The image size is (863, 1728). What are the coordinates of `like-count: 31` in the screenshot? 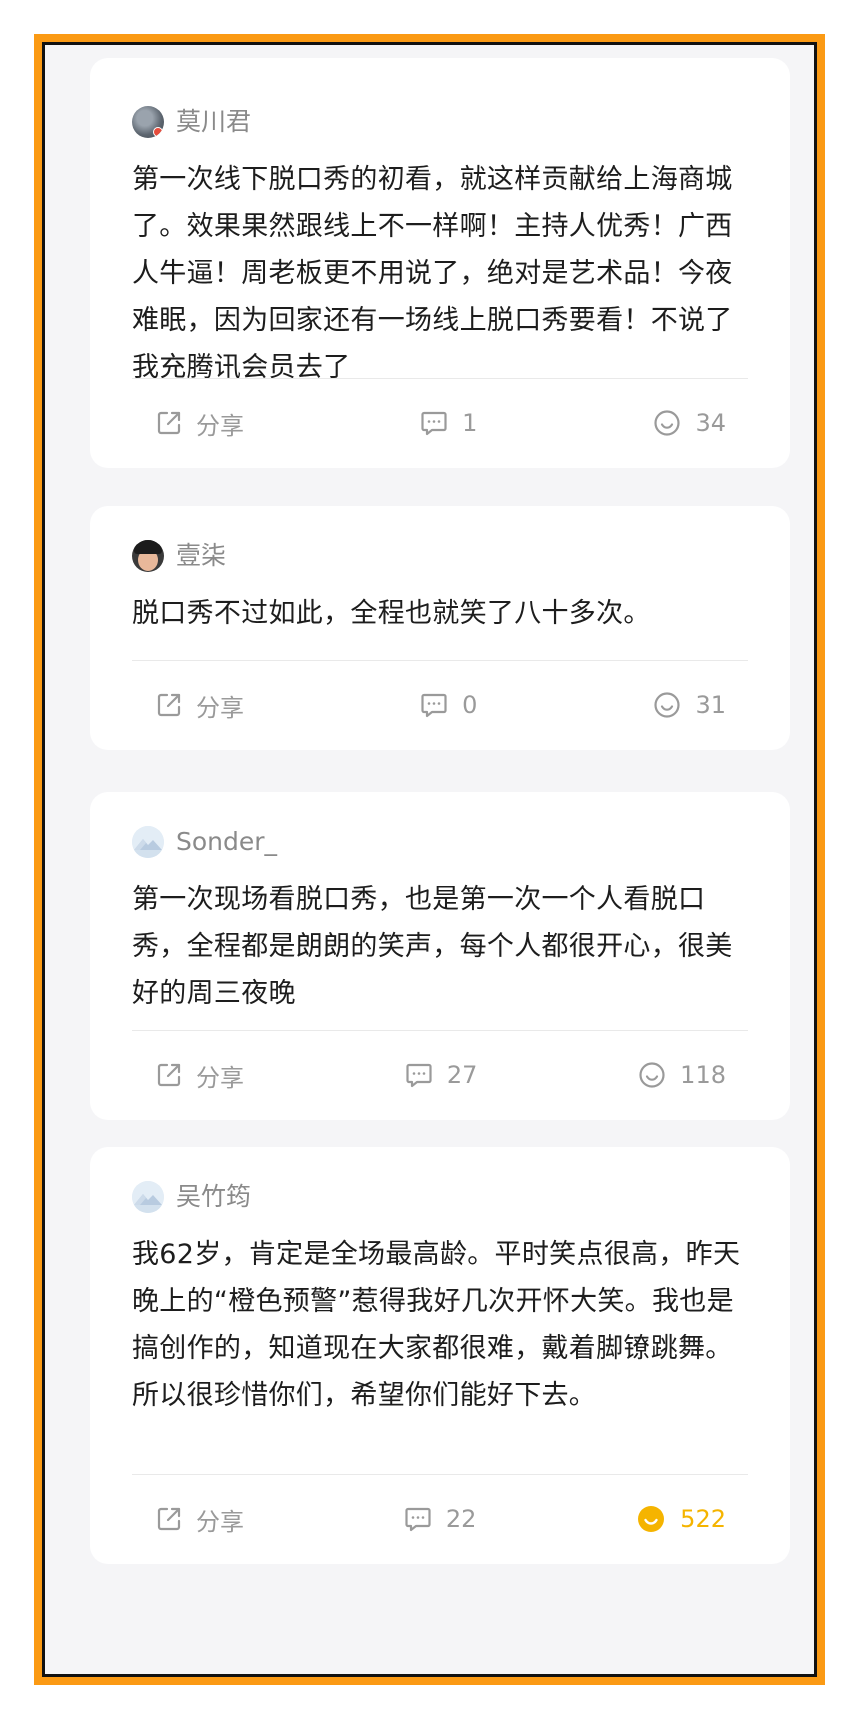 It's located at (710, 705).